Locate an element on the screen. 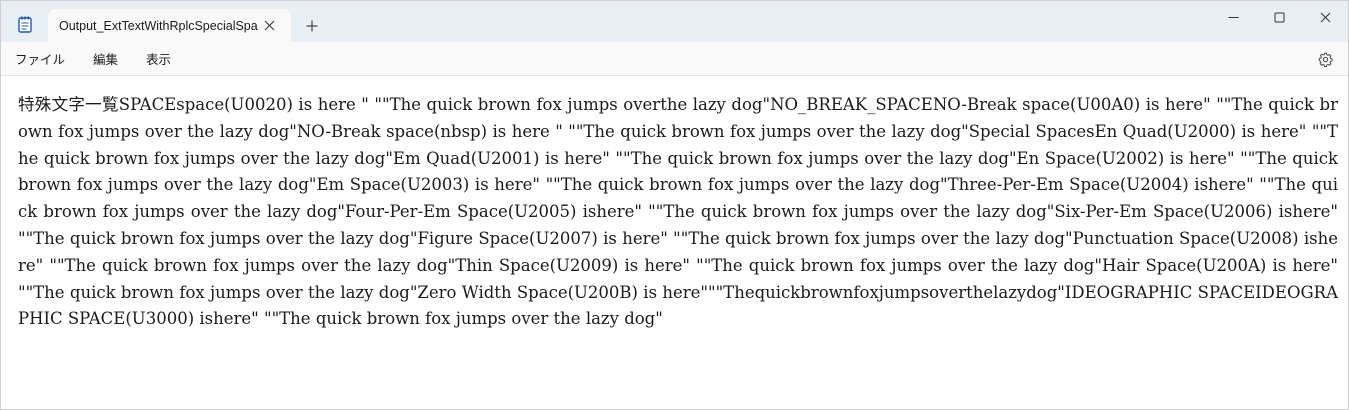 The image size is (1349, 410). menu-view: 表示 is located at coordinates (158, 58).